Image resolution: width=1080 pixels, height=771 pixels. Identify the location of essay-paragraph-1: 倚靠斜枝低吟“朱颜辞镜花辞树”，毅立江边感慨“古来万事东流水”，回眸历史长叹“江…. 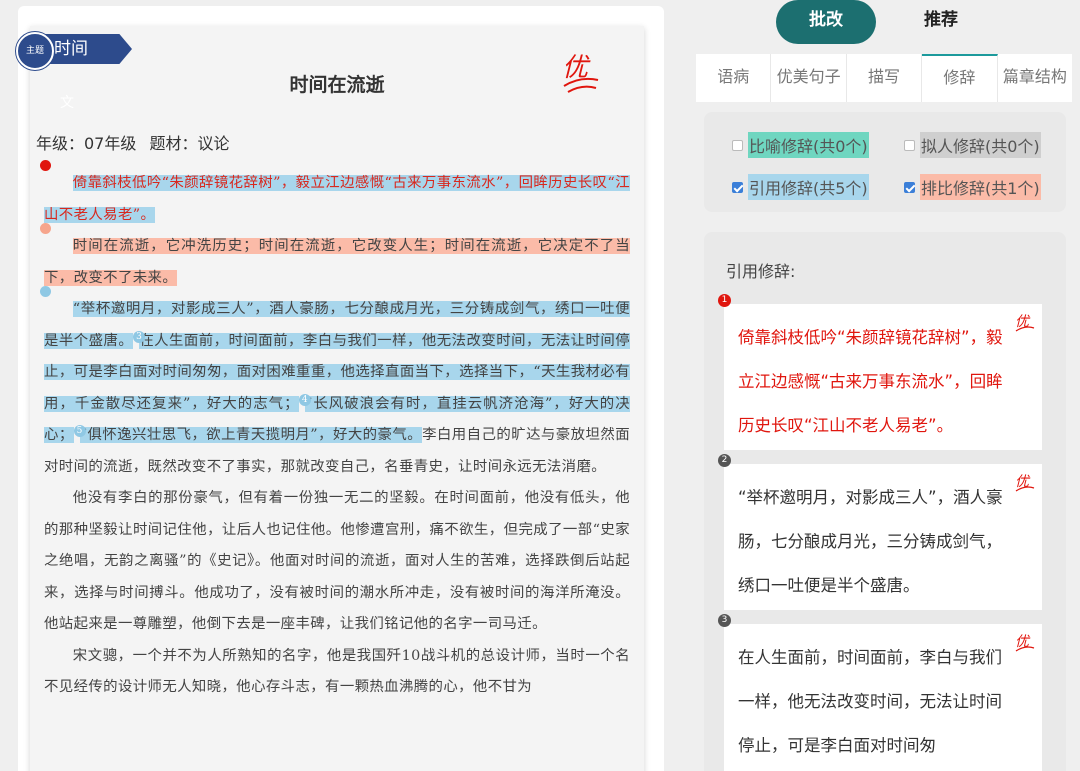
(335, 195).